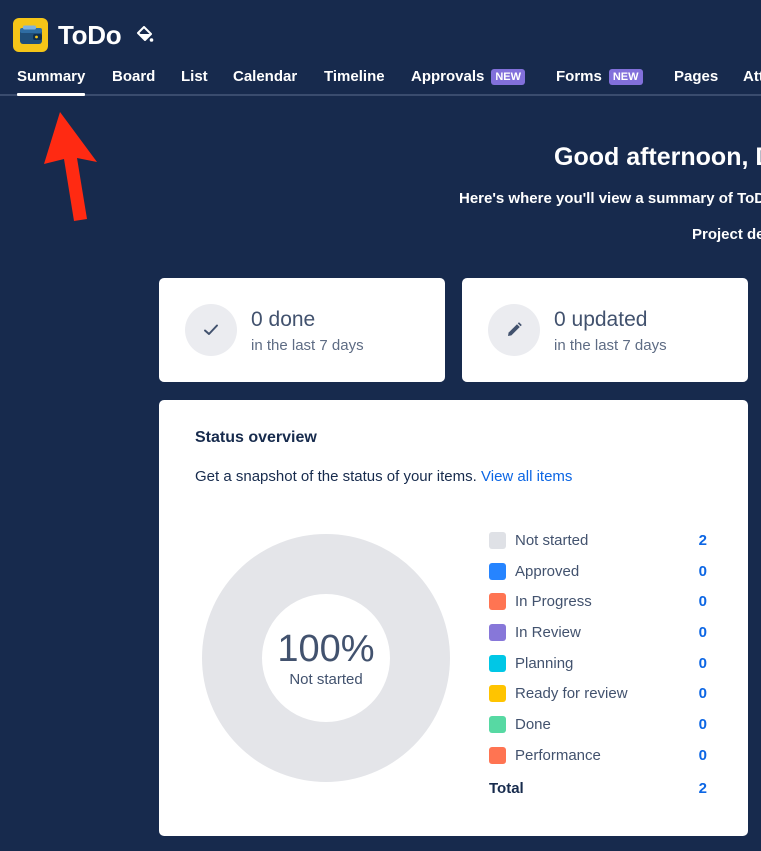 This screenshot has width=761, height=851. I want to click on app-logo, so click(30, 35).